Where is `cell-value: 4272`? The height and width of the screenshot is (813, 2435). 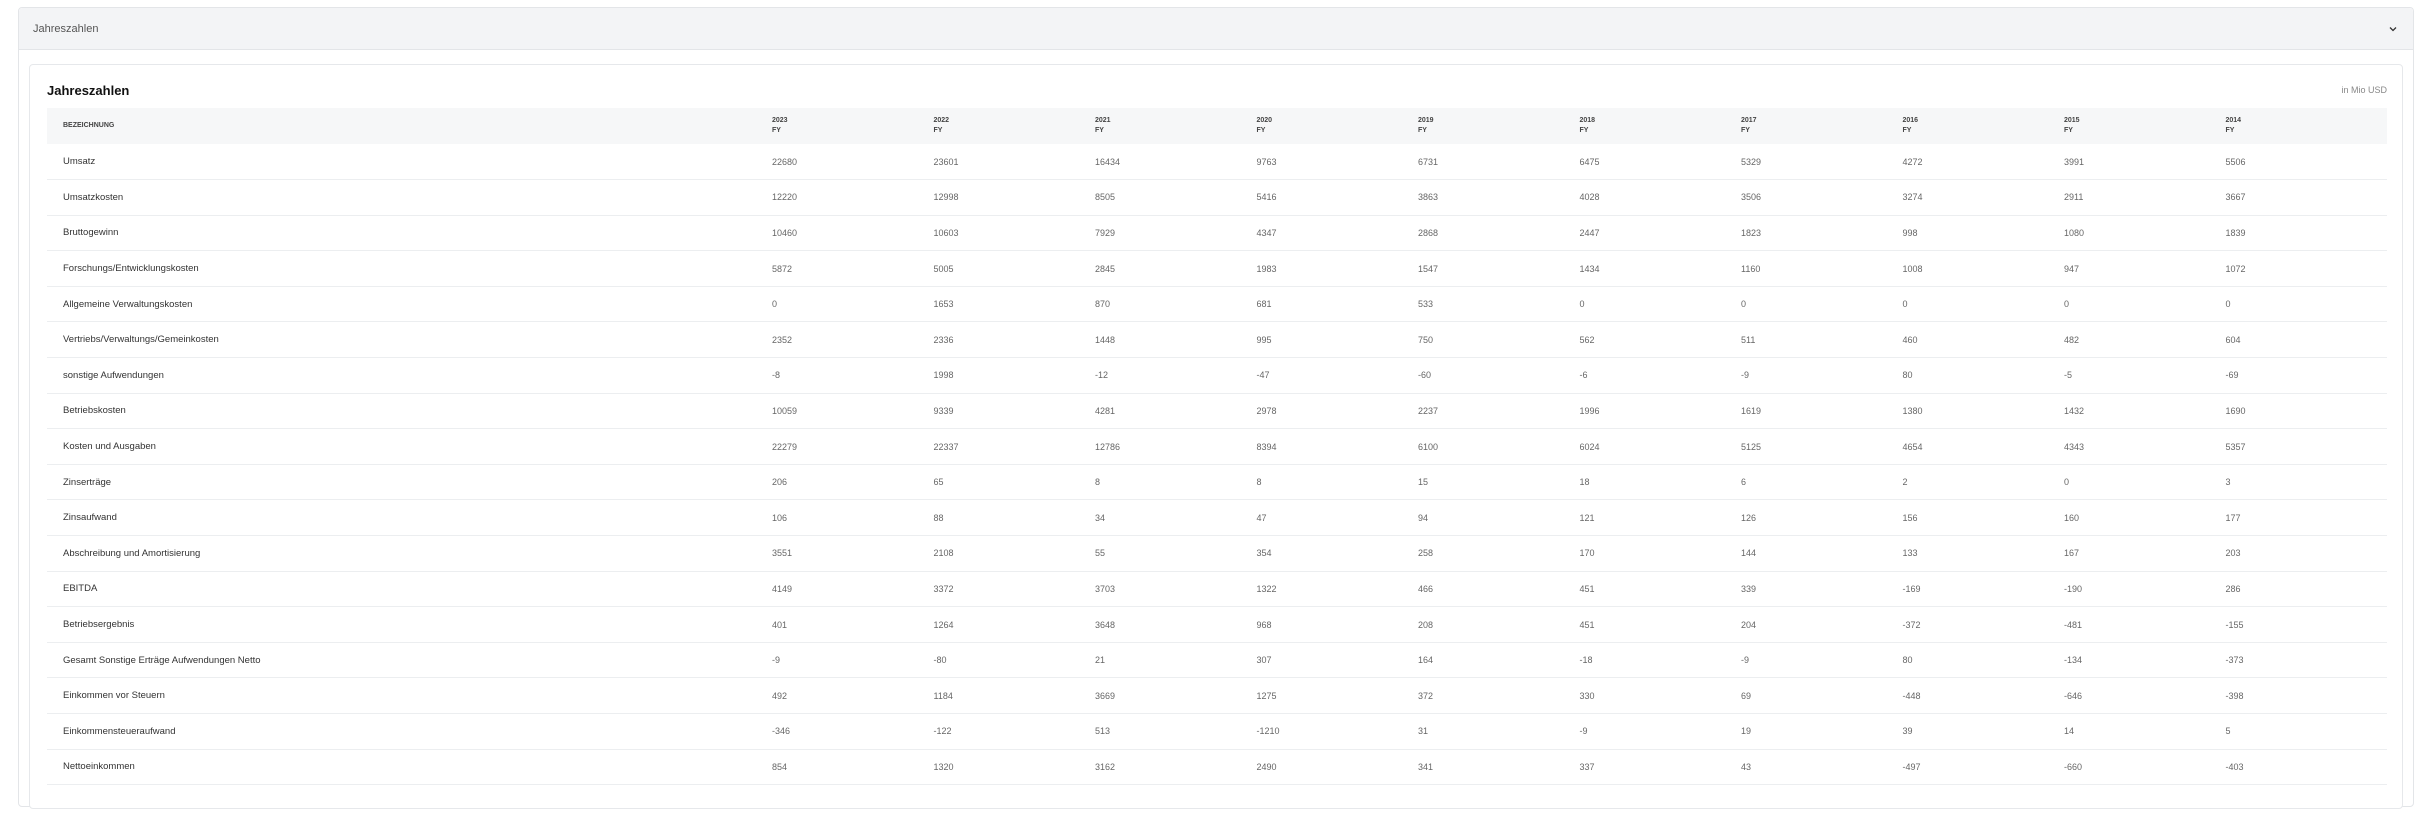
cell-value: 4272 is located at coordinates (1912, 161).